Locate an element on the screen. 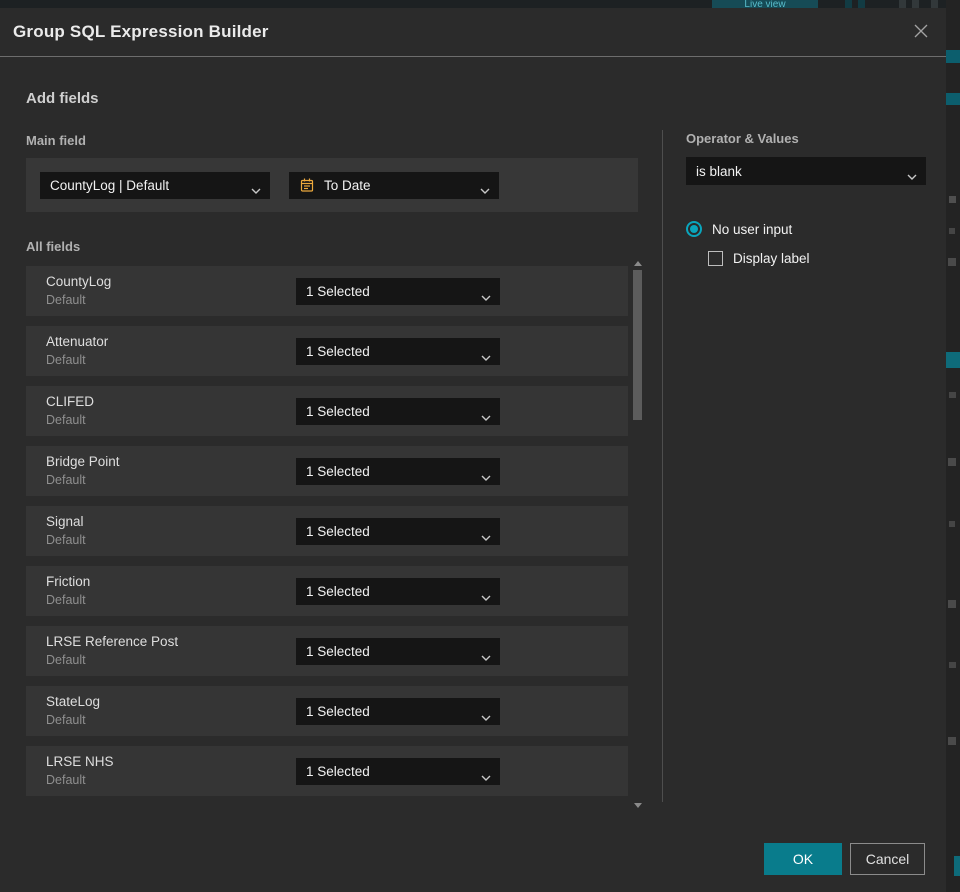 This screenshot has width=960, height=892. no-user-input-radio-row: No user input is located at coordinates (739, 229).